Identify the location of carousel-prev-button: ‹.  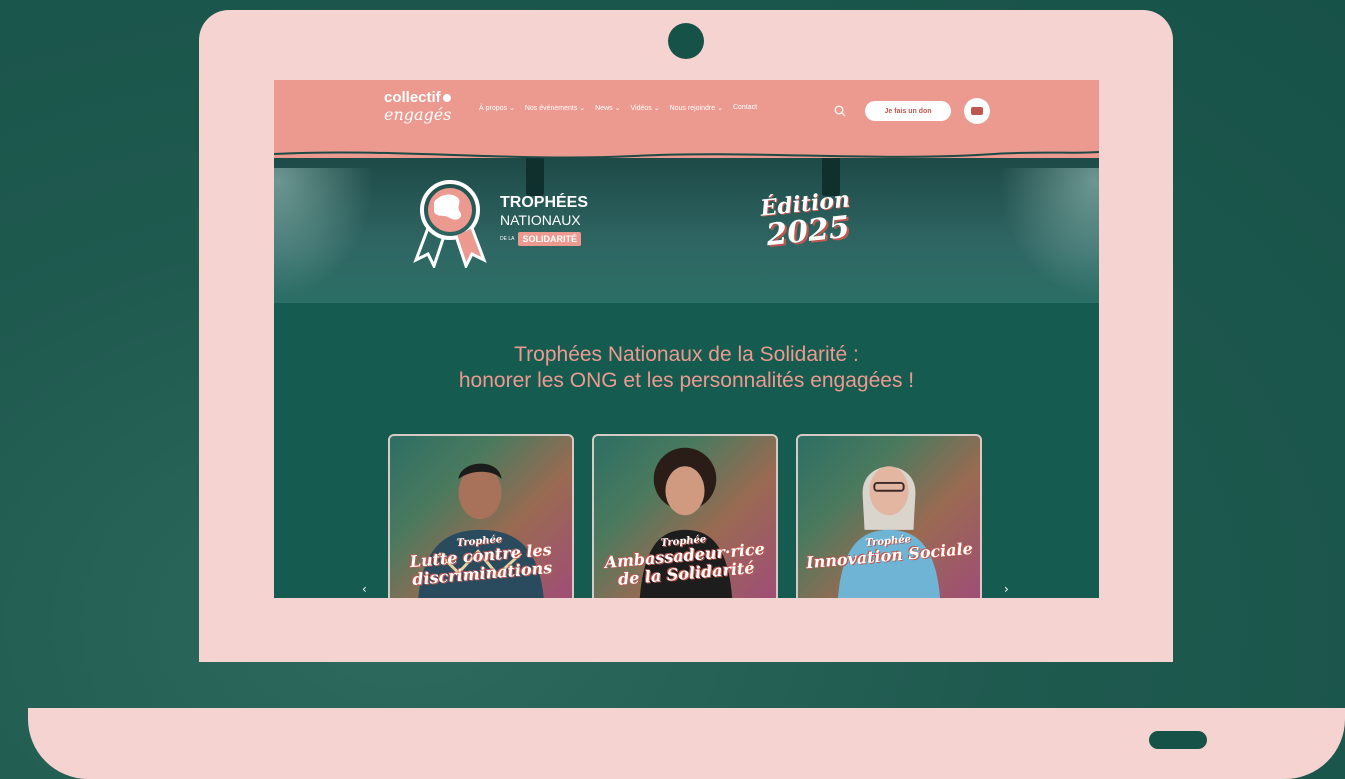
(364, 589).